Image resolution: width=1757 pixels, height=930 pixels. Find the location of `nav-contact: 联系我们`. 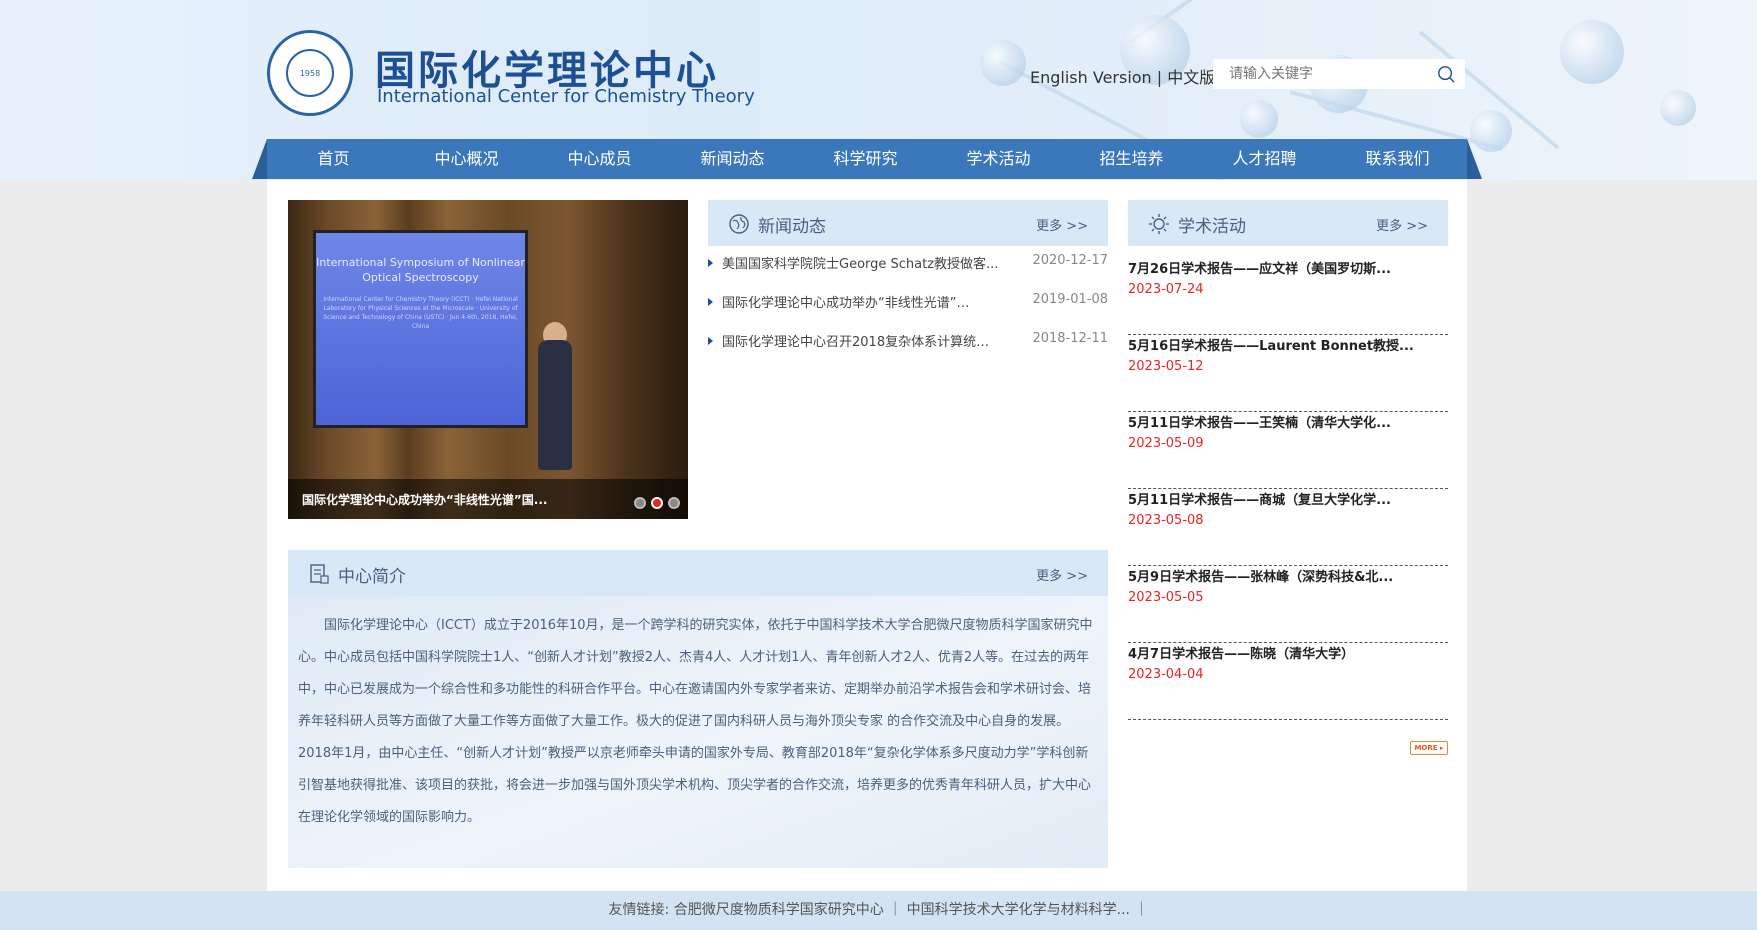

nav-contact: 联系我们 is located at coordinates (1397, 159).